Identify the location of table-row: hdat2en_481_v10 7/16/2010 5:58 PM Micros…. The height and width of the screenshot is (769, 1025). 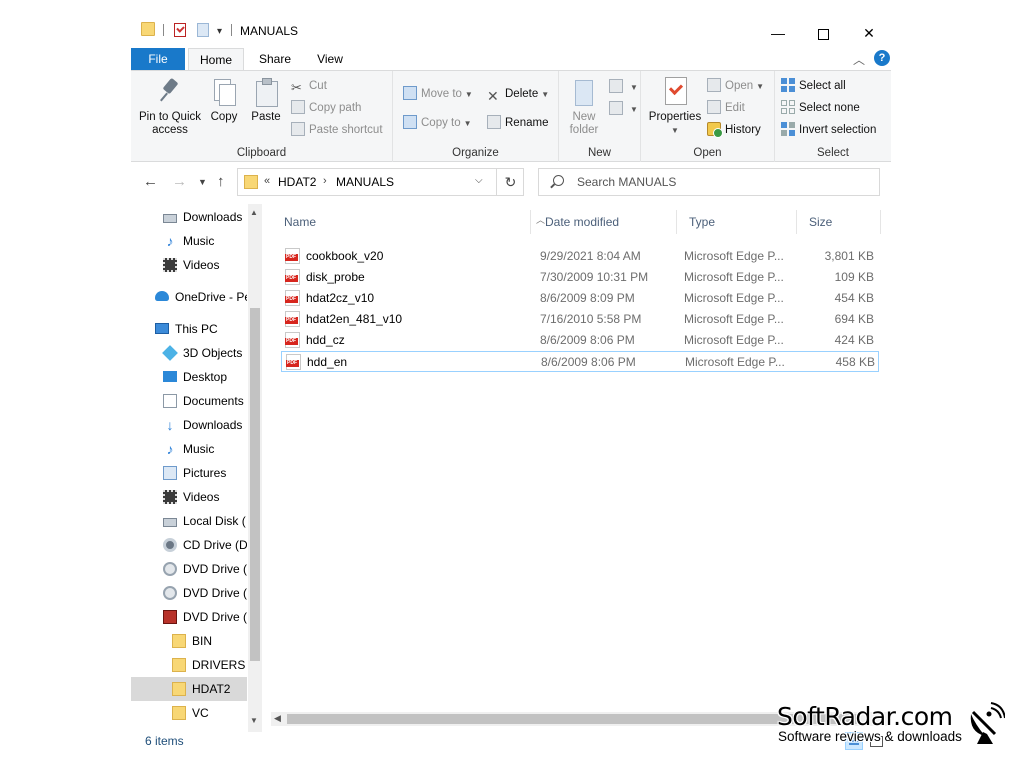
(580, 319).